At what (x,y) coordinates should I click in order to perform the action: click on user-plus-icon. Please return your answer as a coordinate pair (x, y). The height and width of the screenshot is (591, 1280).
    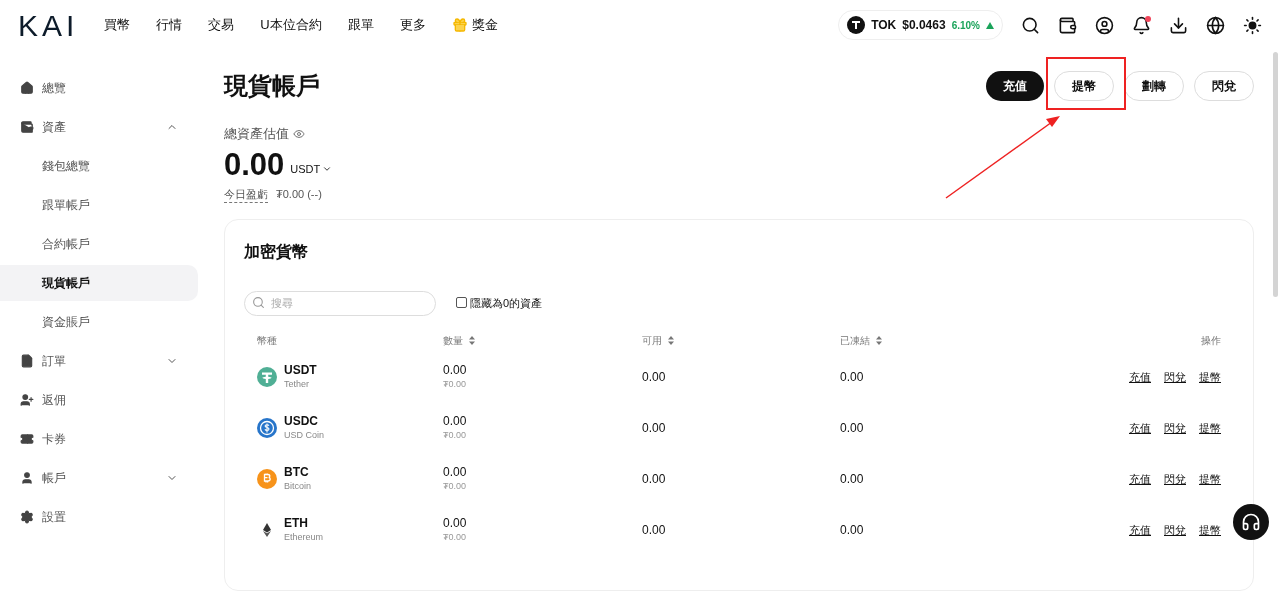
    Looking at the image, I should click on (27, 399).